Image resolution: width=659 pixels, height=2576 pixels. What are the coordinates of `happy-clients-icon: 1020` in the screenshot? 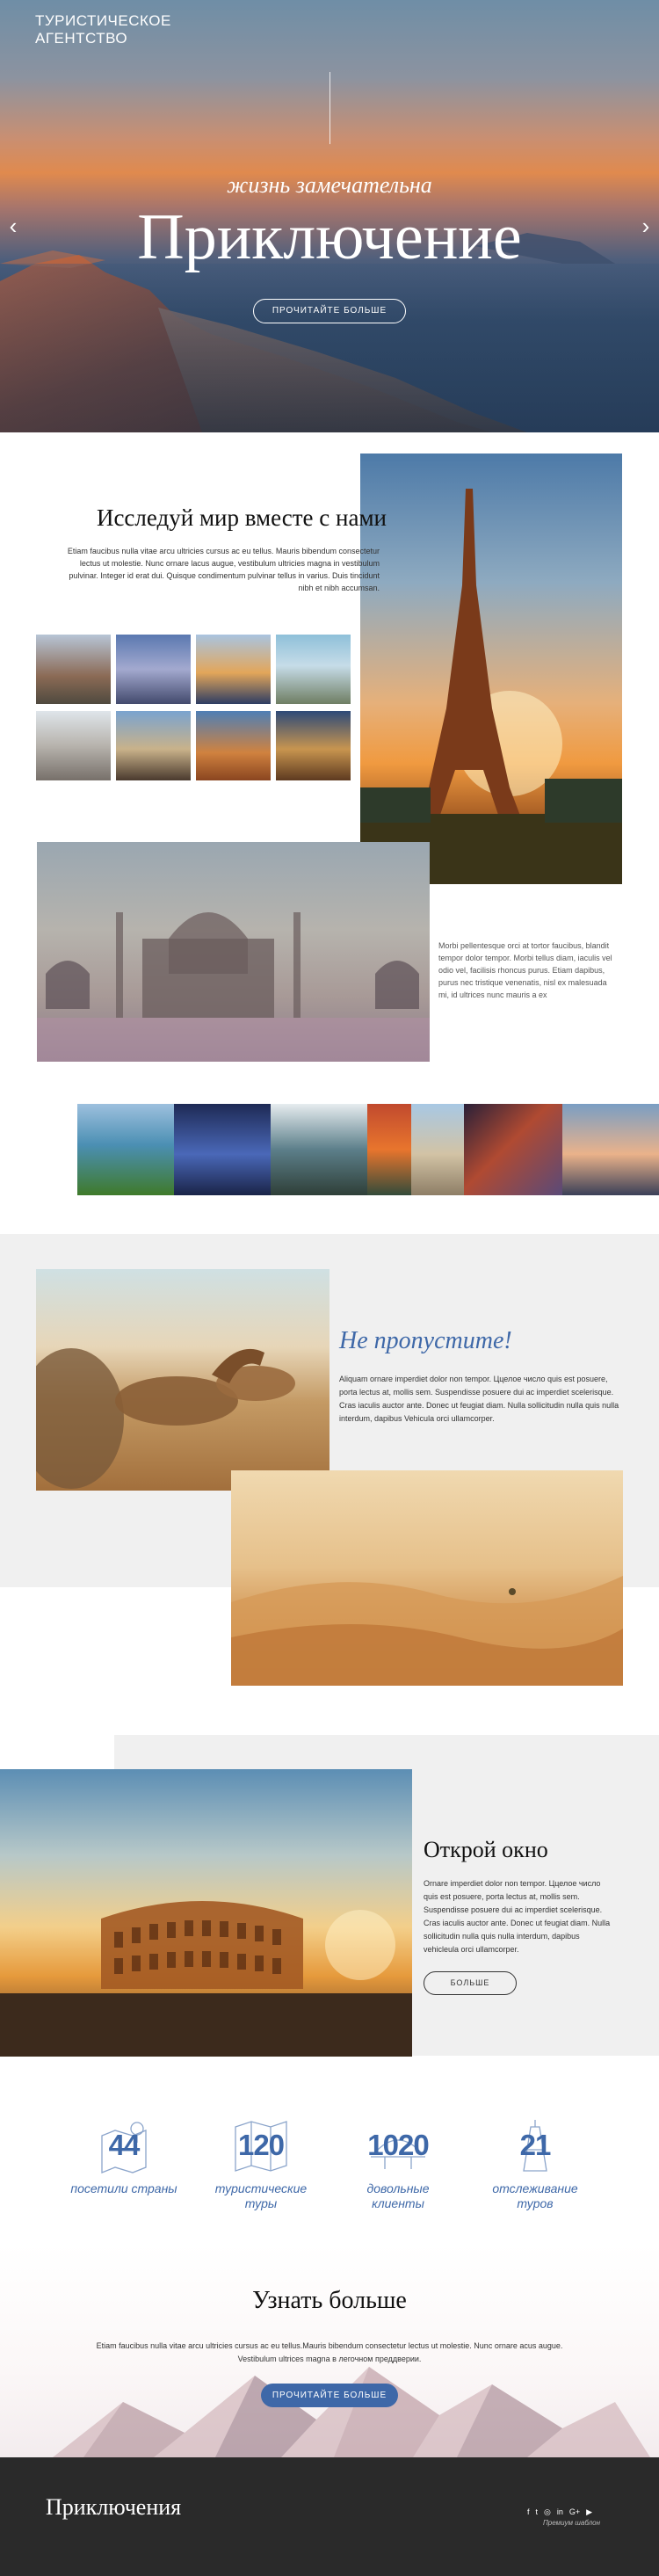 It's located at (399, 2146).